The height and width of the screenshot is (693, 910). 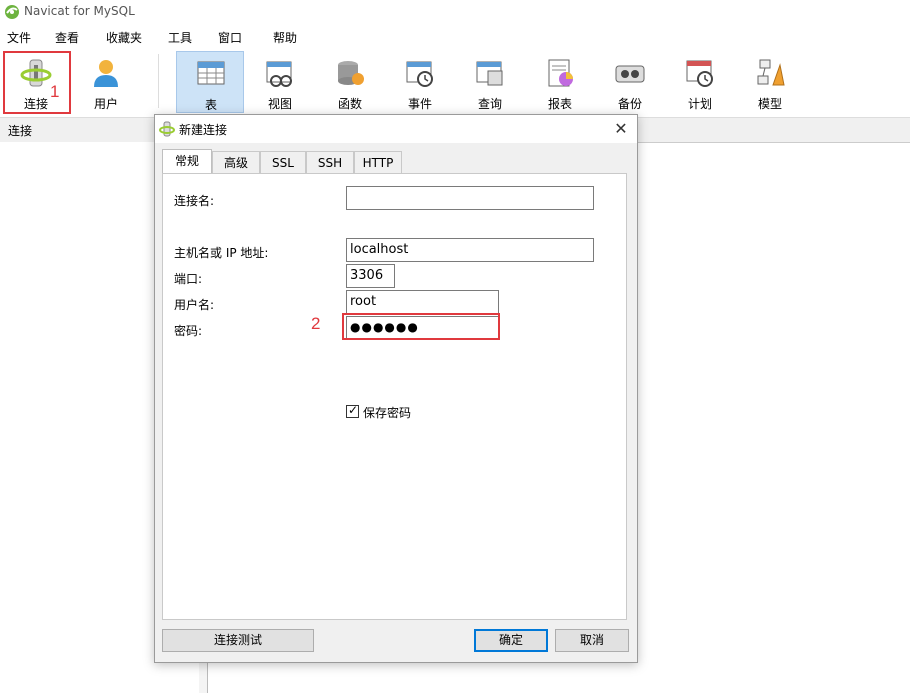 I want to click on dialog-title-bar: 新建连接 ✕, so click(x=396, y=129).